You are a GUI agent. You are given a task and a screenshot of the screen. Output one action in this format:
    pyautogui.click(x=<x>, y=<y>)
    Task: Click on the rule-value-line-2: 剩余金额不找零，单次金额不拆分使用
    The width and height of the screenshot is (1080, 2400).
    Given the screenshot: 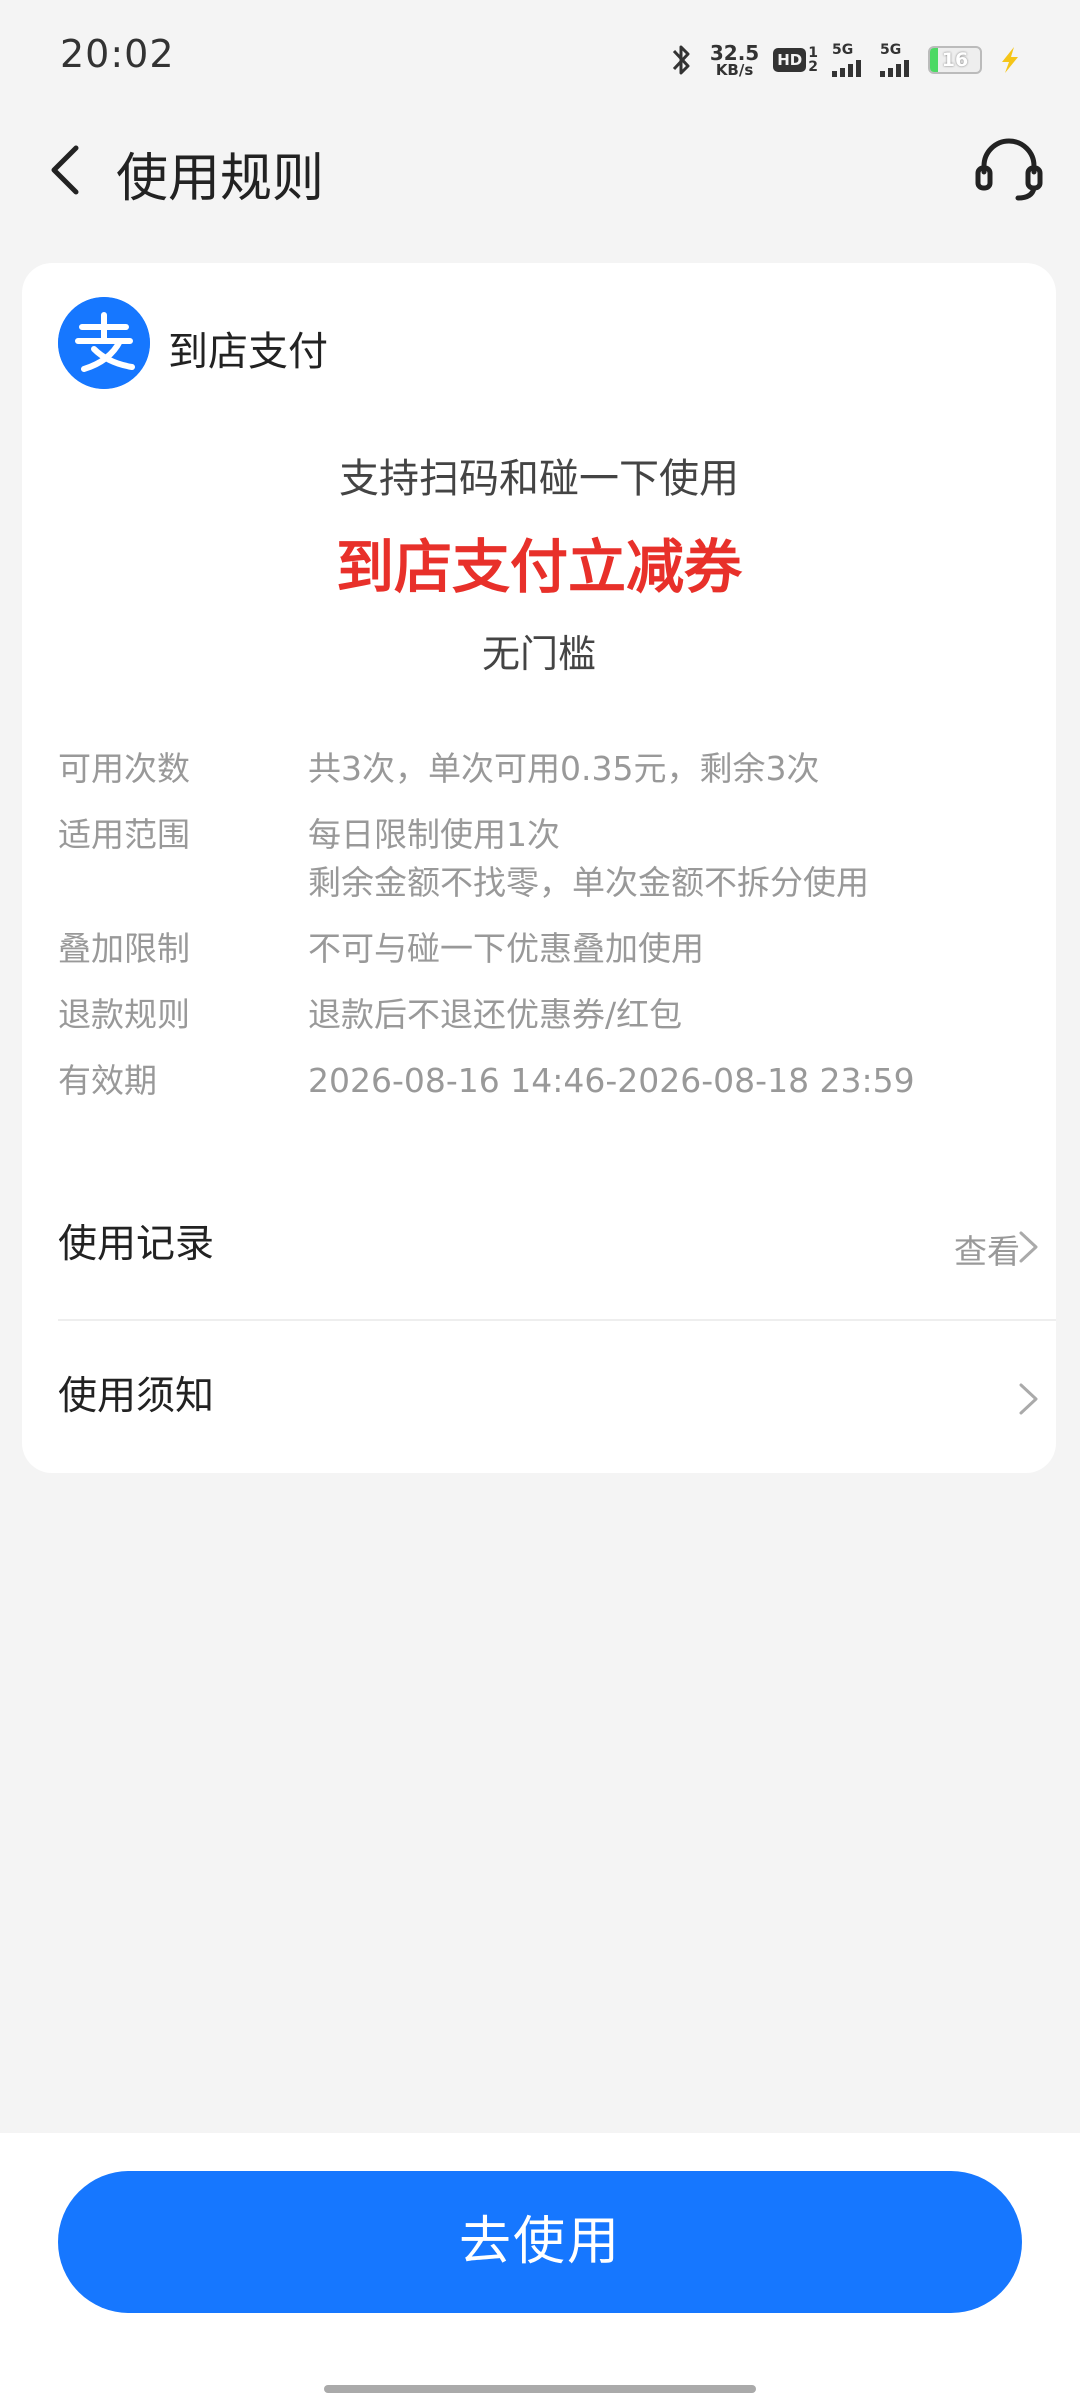 What is the action you would take?
    pyautogui.click(x=588, y=882)
    